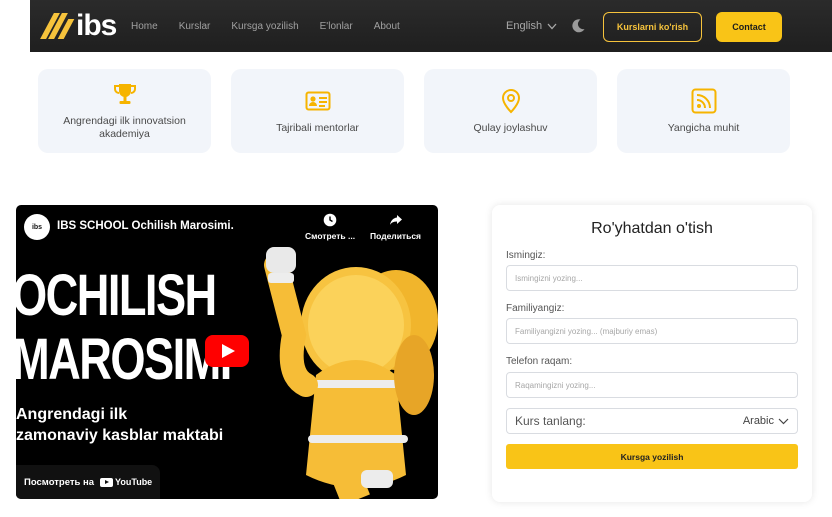 This screenshot has height=517, width=832. Describe the element at coordinates (96, 25) in the screenshot. I see `logo-text: ibs` at that location.